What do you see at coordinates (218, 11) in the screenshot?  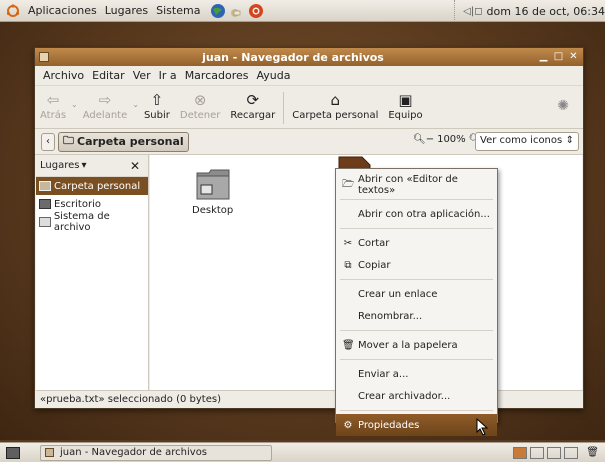 I see `web-browser-icon` at bounding box center [218, 11].